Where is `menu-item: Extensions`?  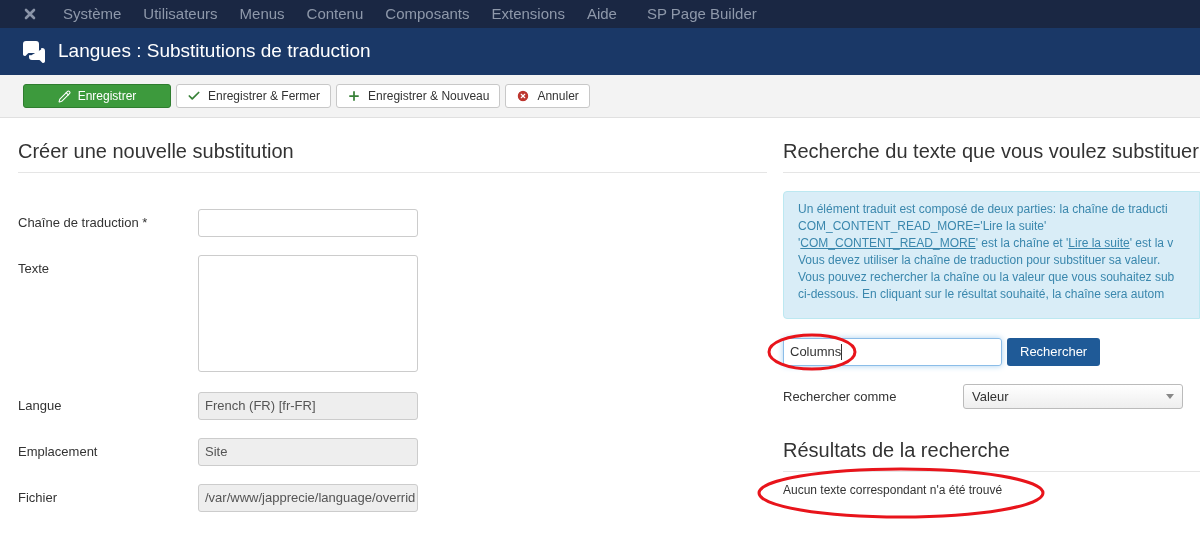 menu-item: Extensions is located at coordinates (528, 14).